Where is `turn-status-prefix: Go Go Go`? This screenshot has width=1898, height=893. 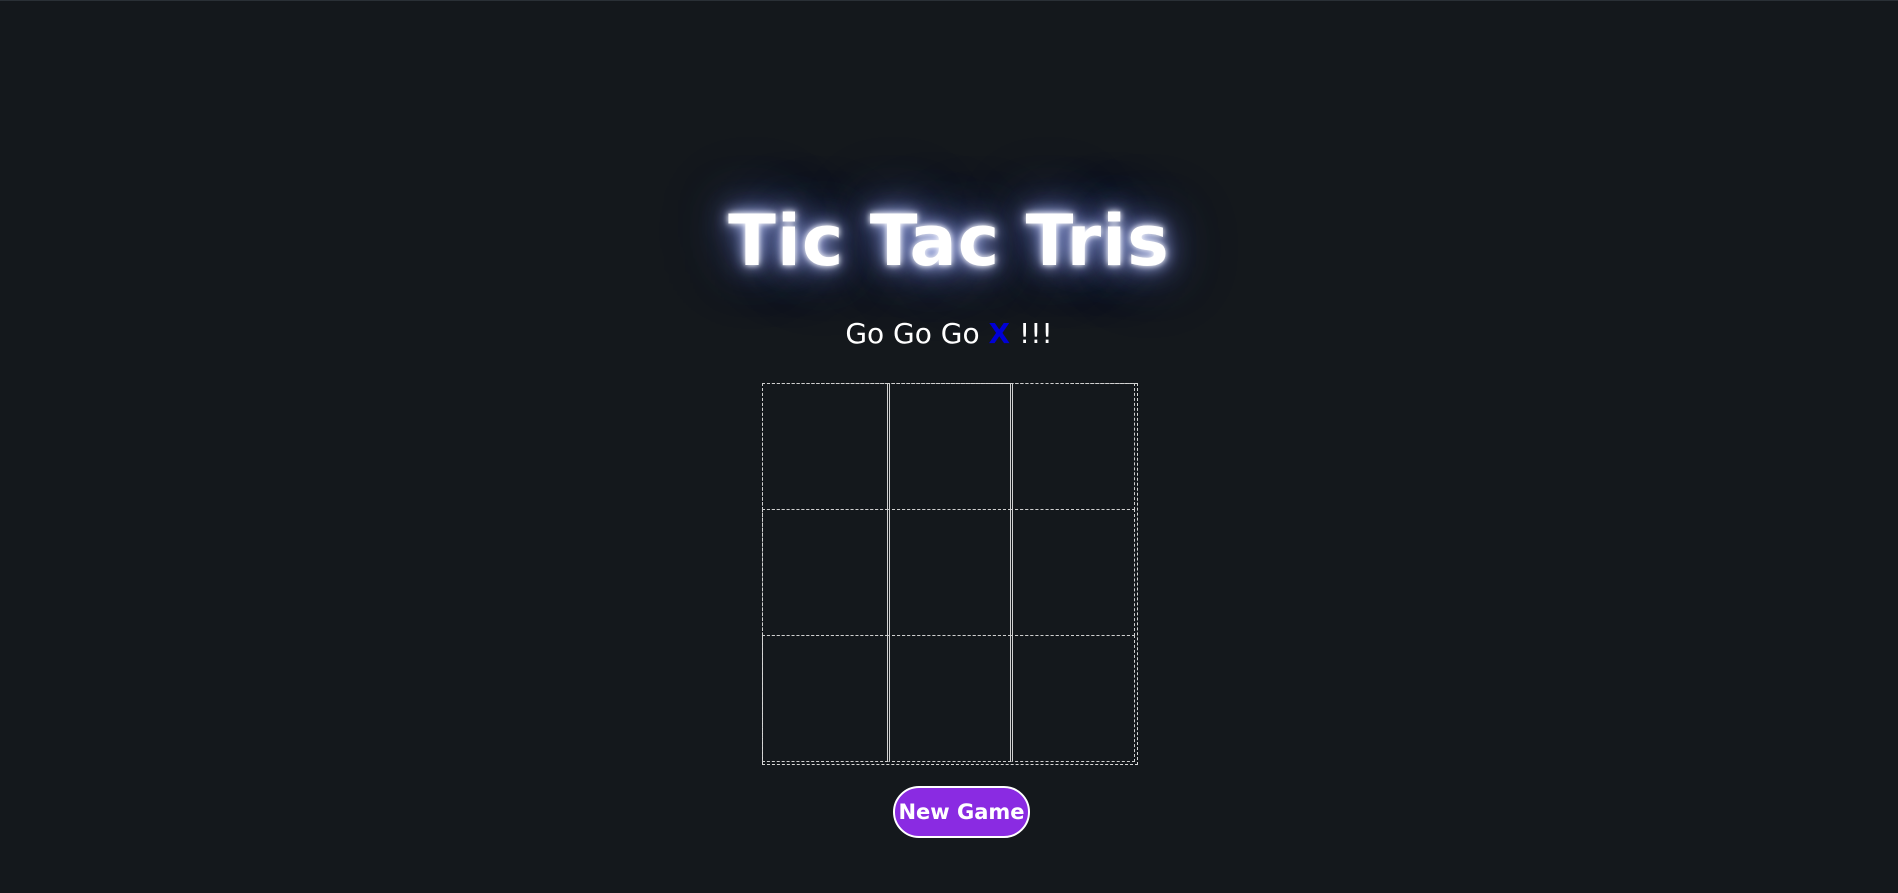
turn-status-prefix: Go Go Go is located at coordinates (917, 333).